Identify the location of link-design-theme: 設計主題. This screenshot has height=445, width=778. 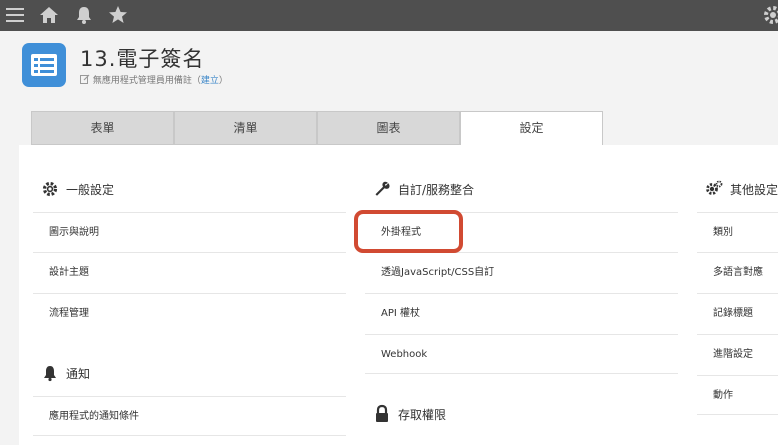
(189, 272).